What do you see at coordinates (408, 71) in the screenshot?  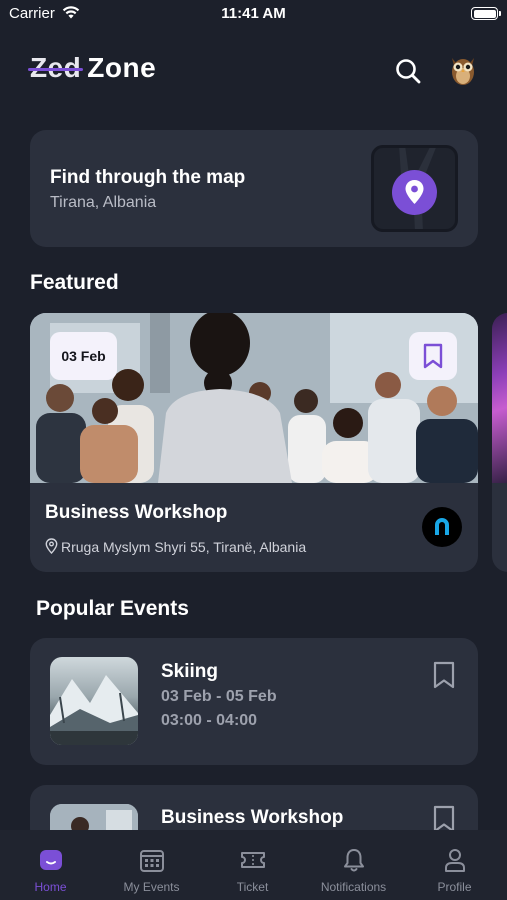 I see `search-icon` at bounding box center [408, 71].